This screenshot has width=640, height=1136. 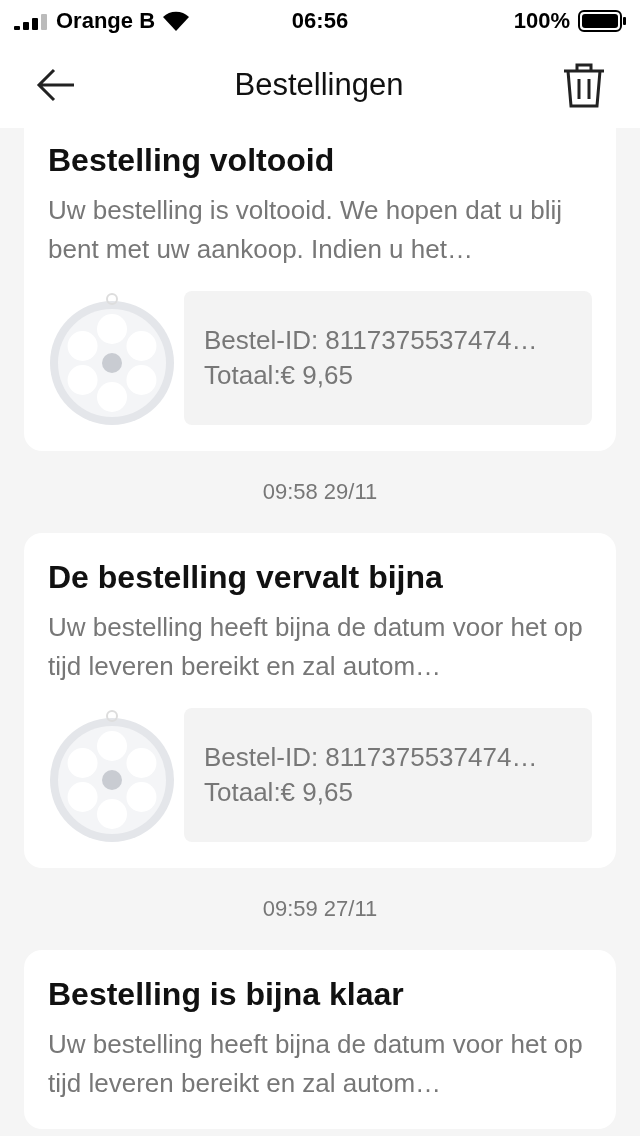 I want to click on trash-button, so click(x=584, y=85).